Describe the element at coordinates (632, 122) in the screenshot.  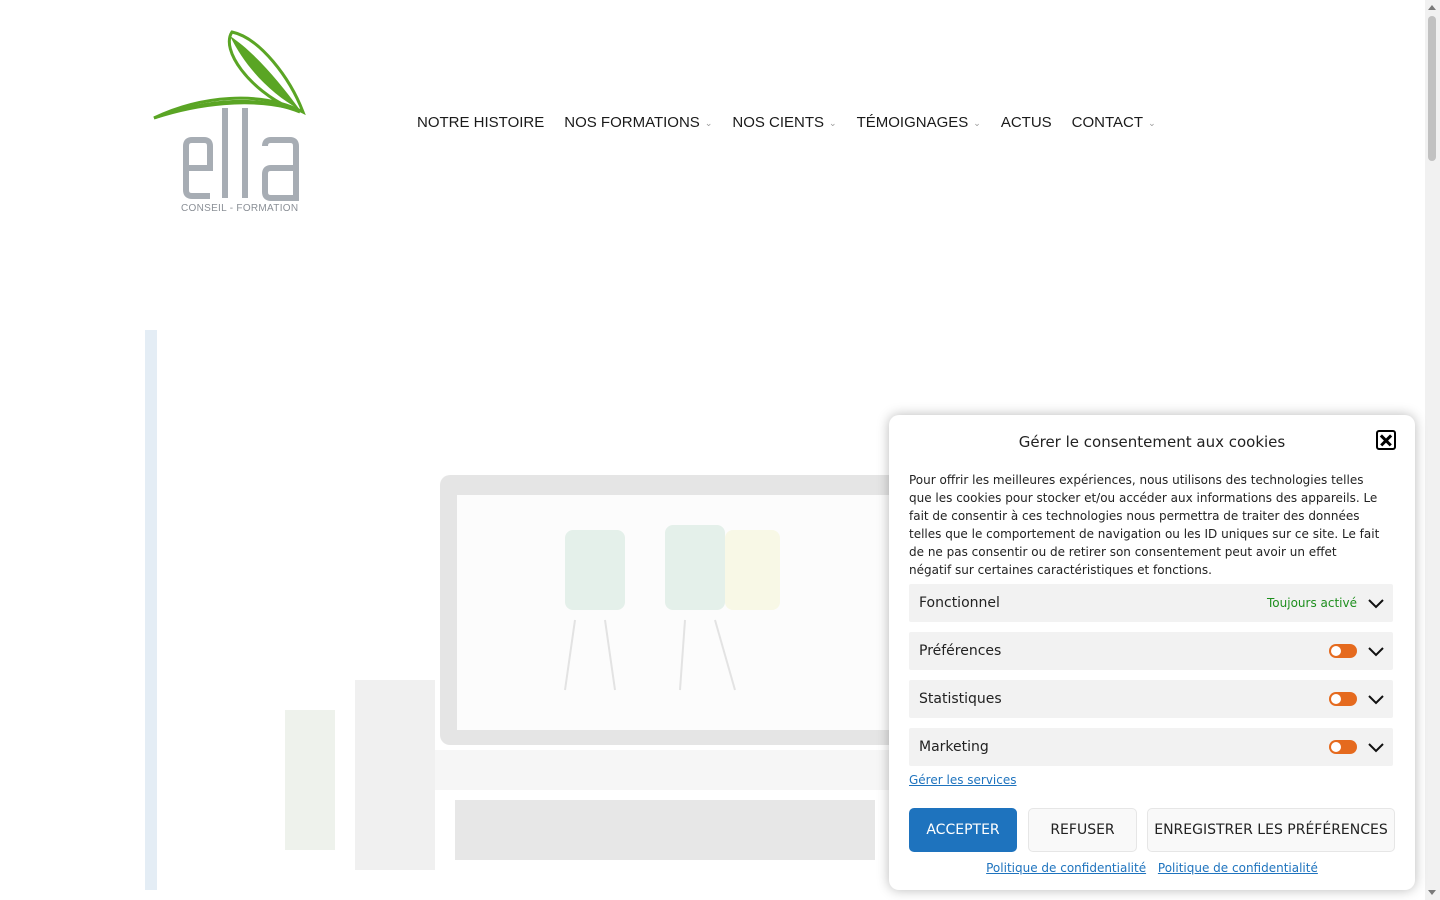
I see `nav-label: NOS FORMATIONS` at that location.